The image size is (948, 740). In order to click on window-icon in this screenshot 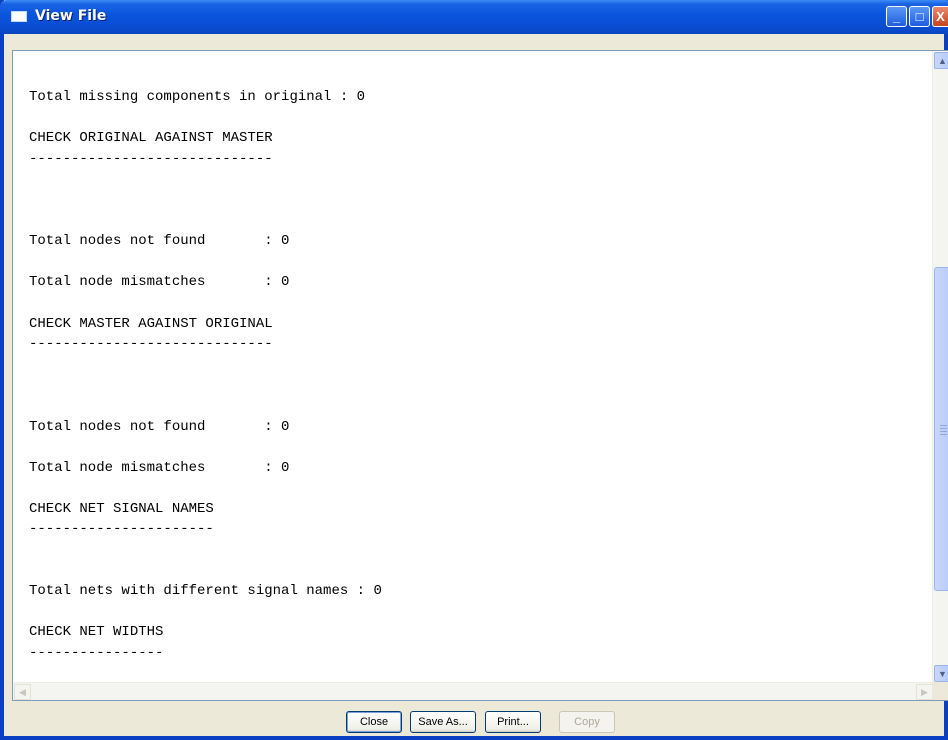, I will do `click(19, 16)`.